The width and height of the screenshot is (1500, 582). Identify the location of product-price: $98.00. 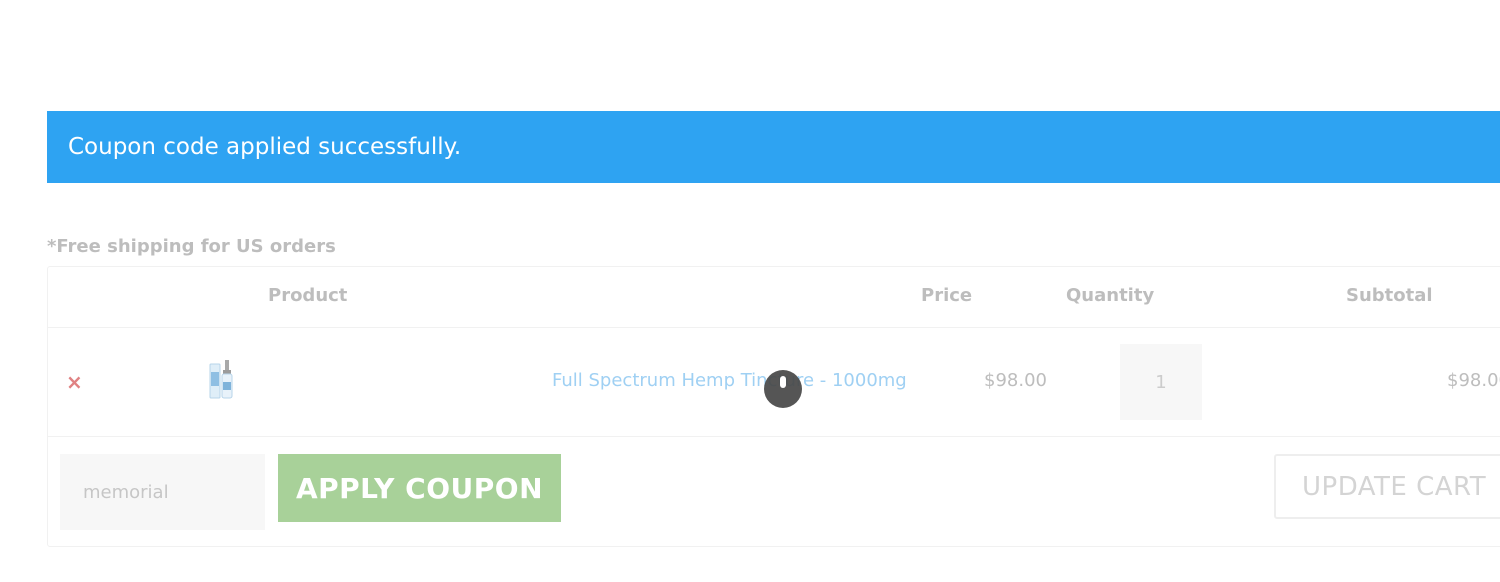
(1015, 380).